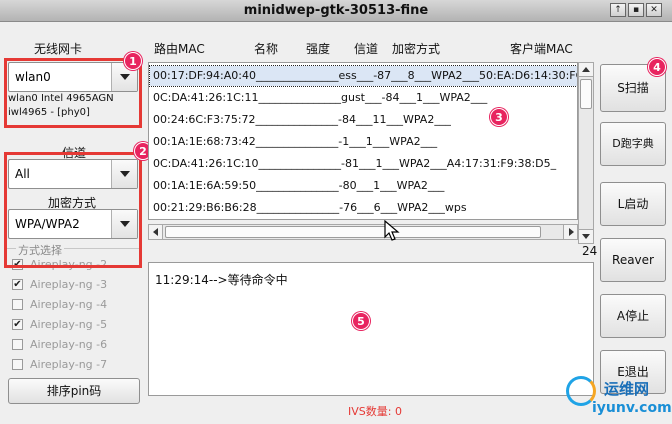  What do you see at coordinates (633, 316) in the screenshot?
I see `stop-button: A停止` at bounding box center [633, 316].